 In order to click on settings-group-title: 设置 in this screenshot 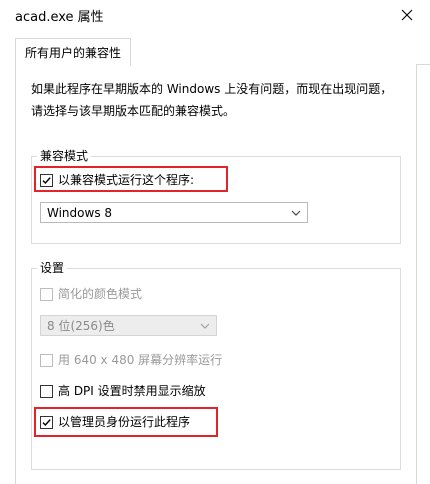, I will do `click(52, 268)`.